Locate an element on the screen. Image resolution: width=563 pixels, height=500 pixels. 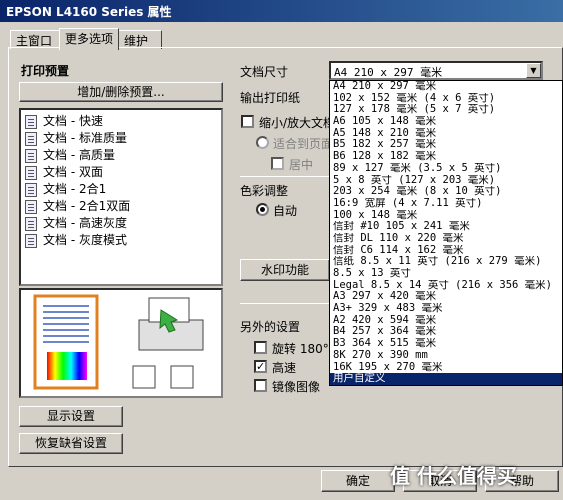
fit-page-label: 适合到页面 is located at coordinates (303, 144).